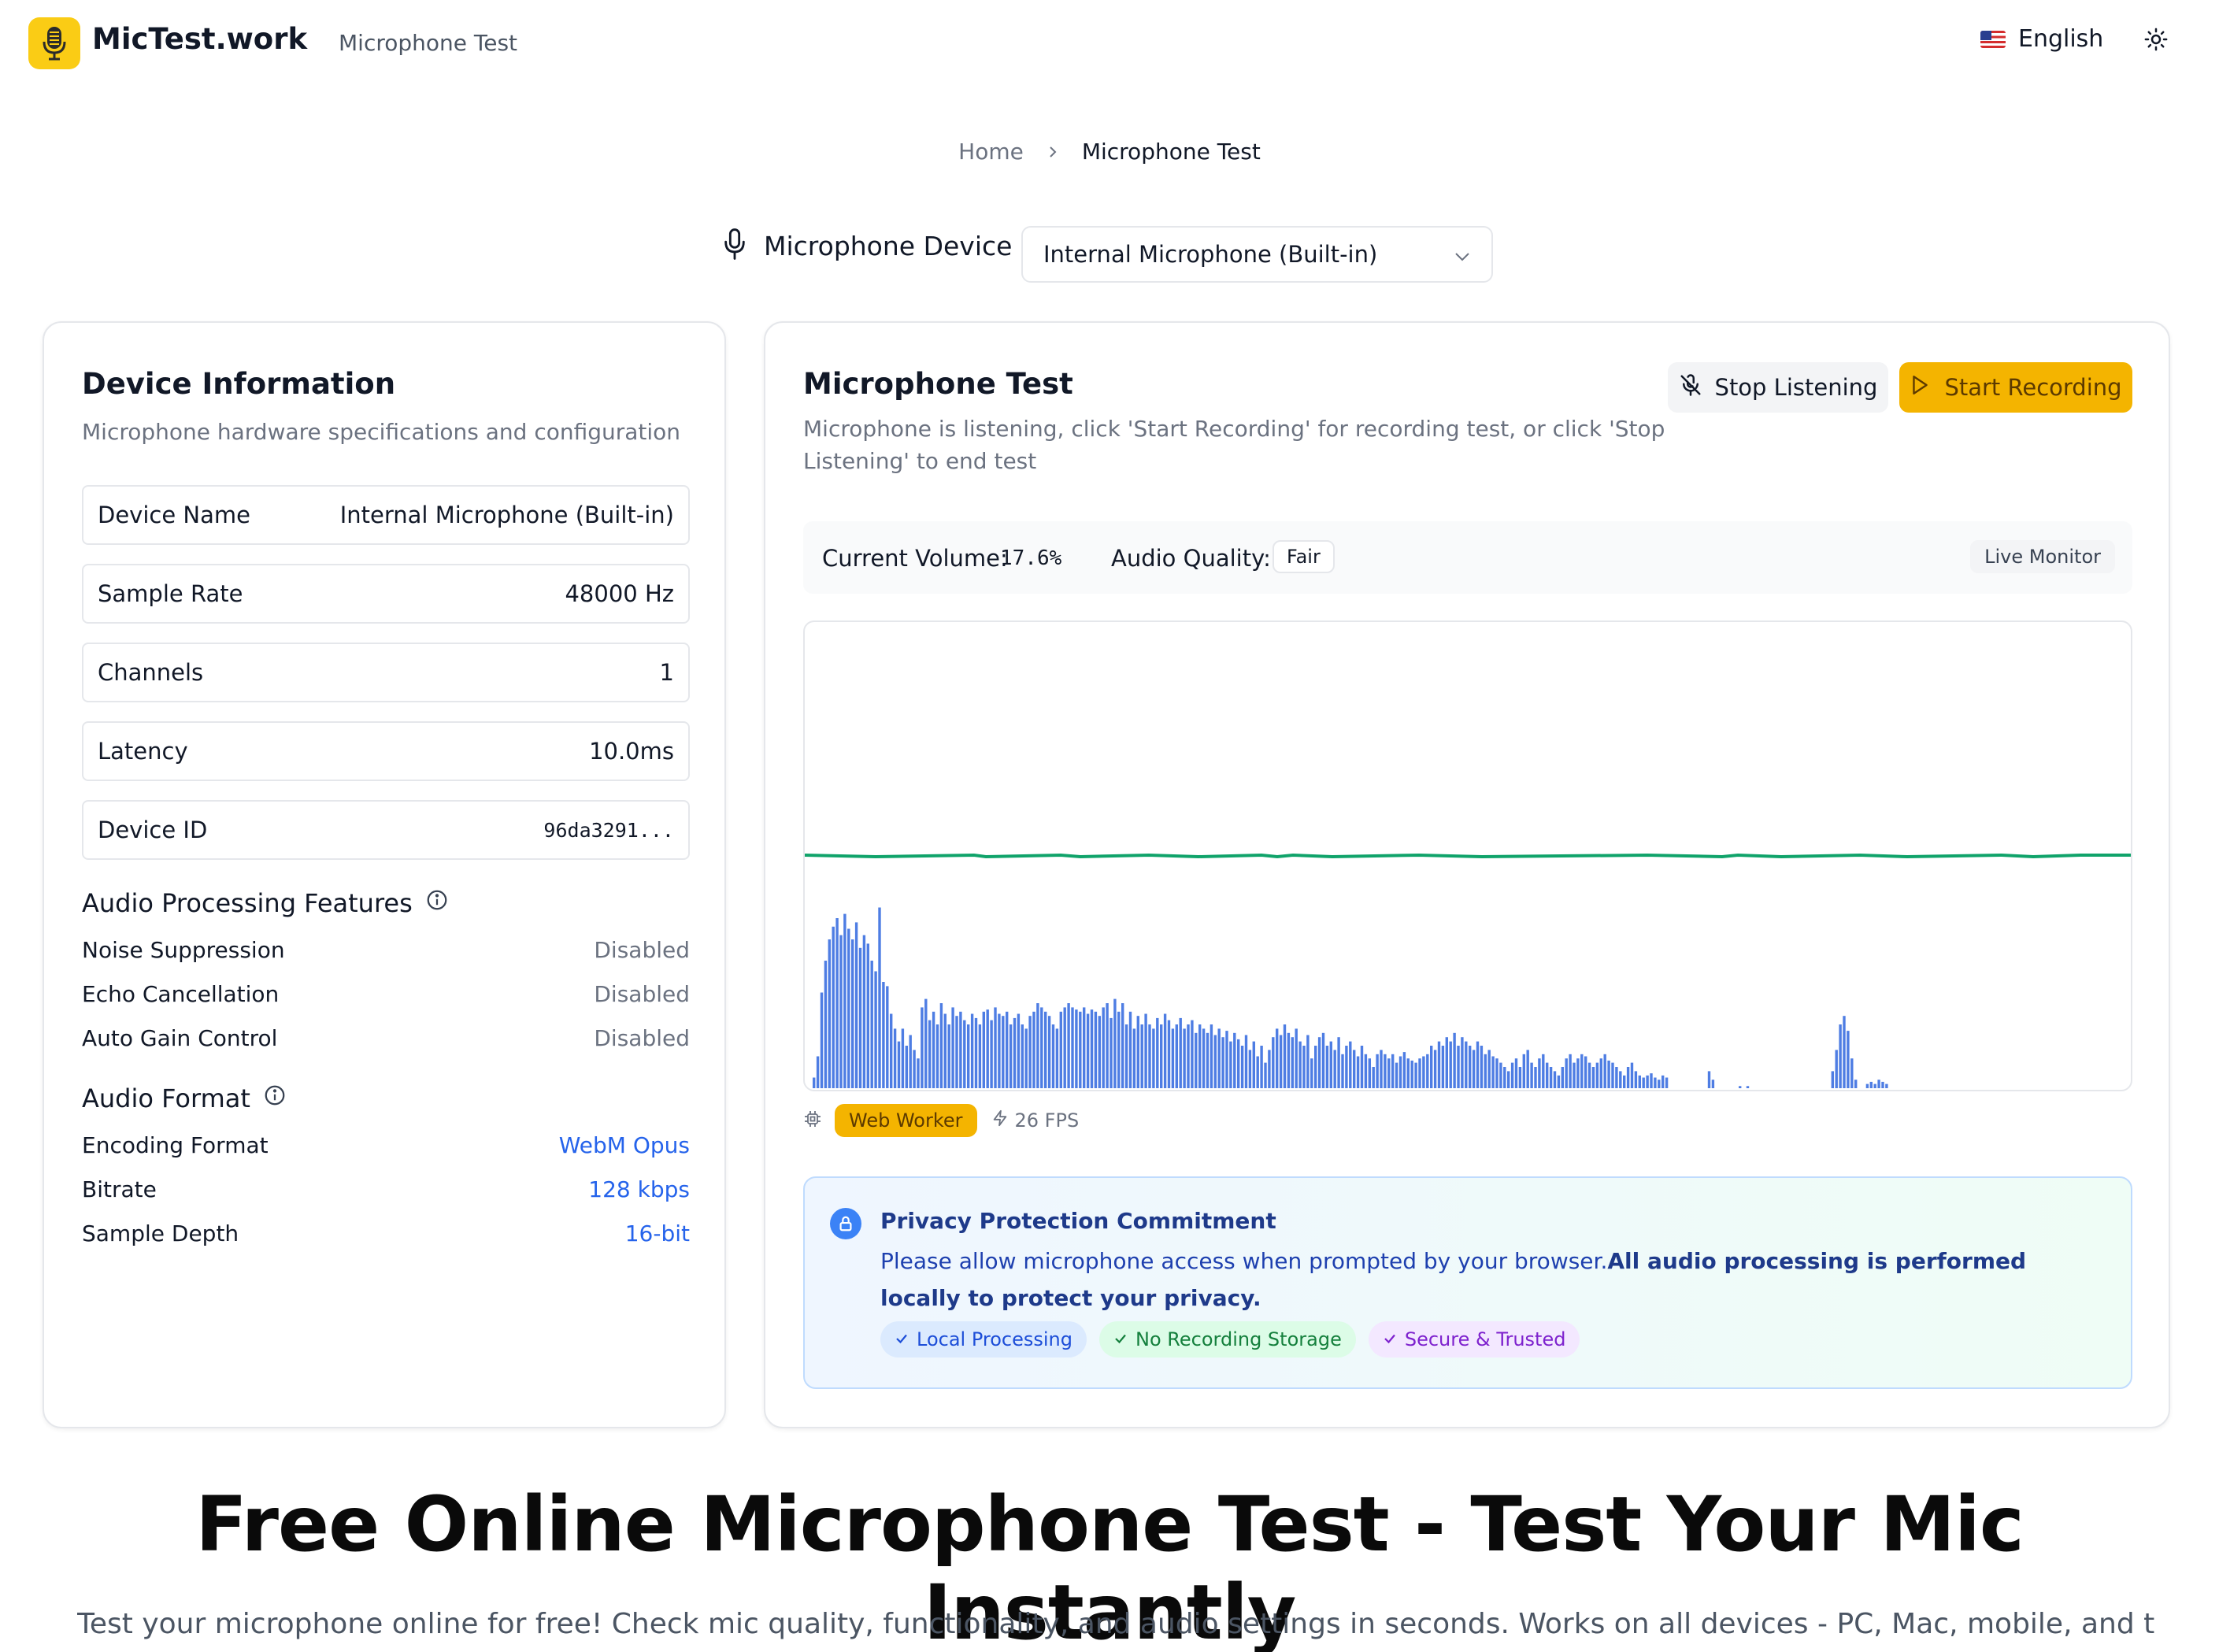  I want to click on breadcrumb-home: Home, so click(991, 152).